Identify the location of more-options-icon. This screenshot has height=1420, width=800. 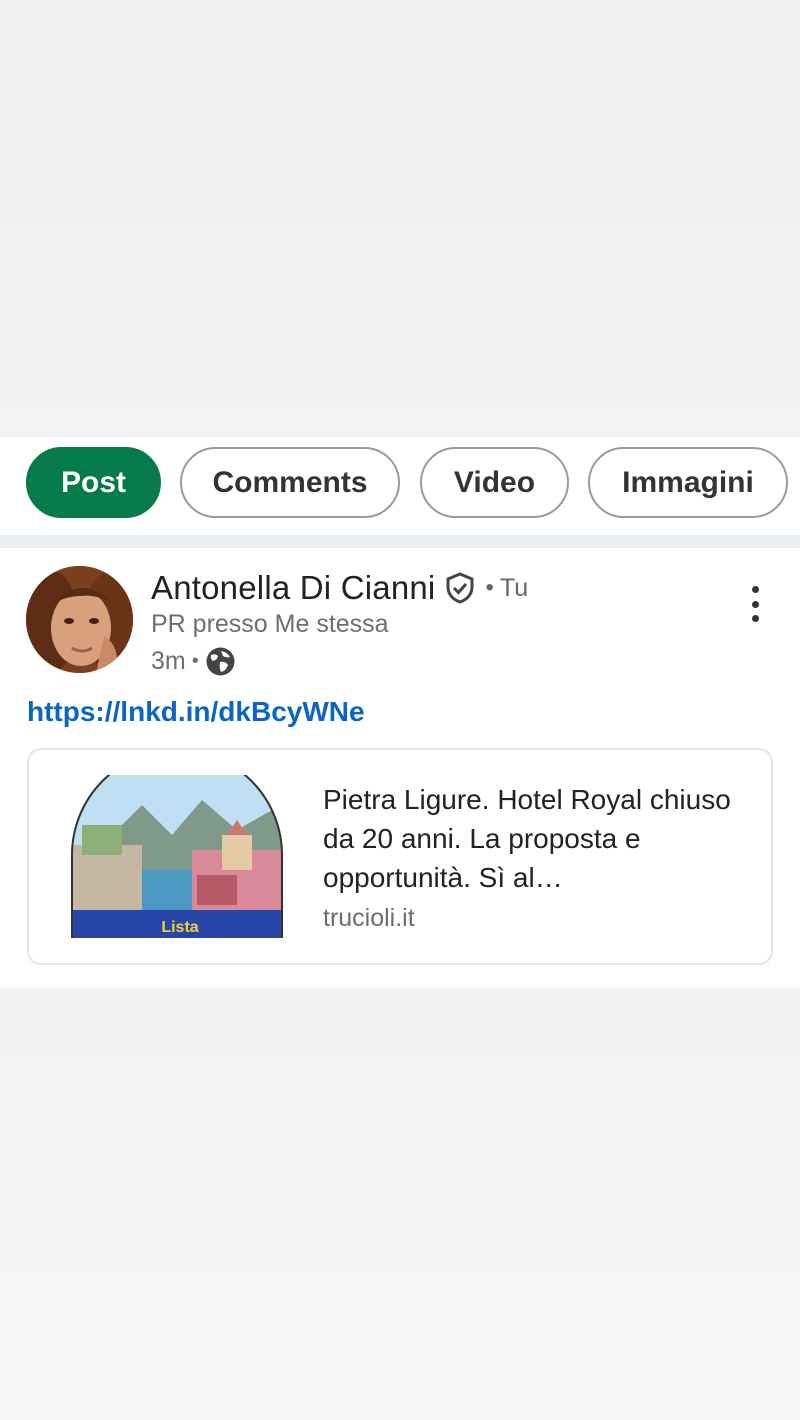
(755, 604).